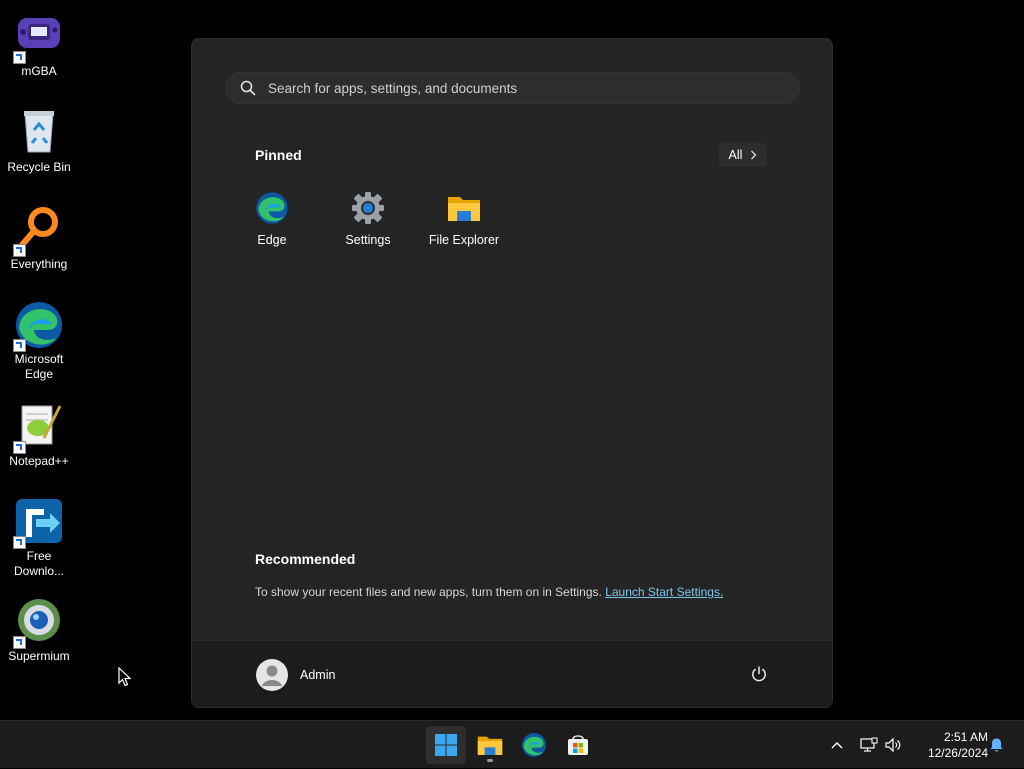  What do you see at coordinates (368, 240) in the screenshot?
I see `pinned-app-label: Settings` at bounding box center [368, 240].